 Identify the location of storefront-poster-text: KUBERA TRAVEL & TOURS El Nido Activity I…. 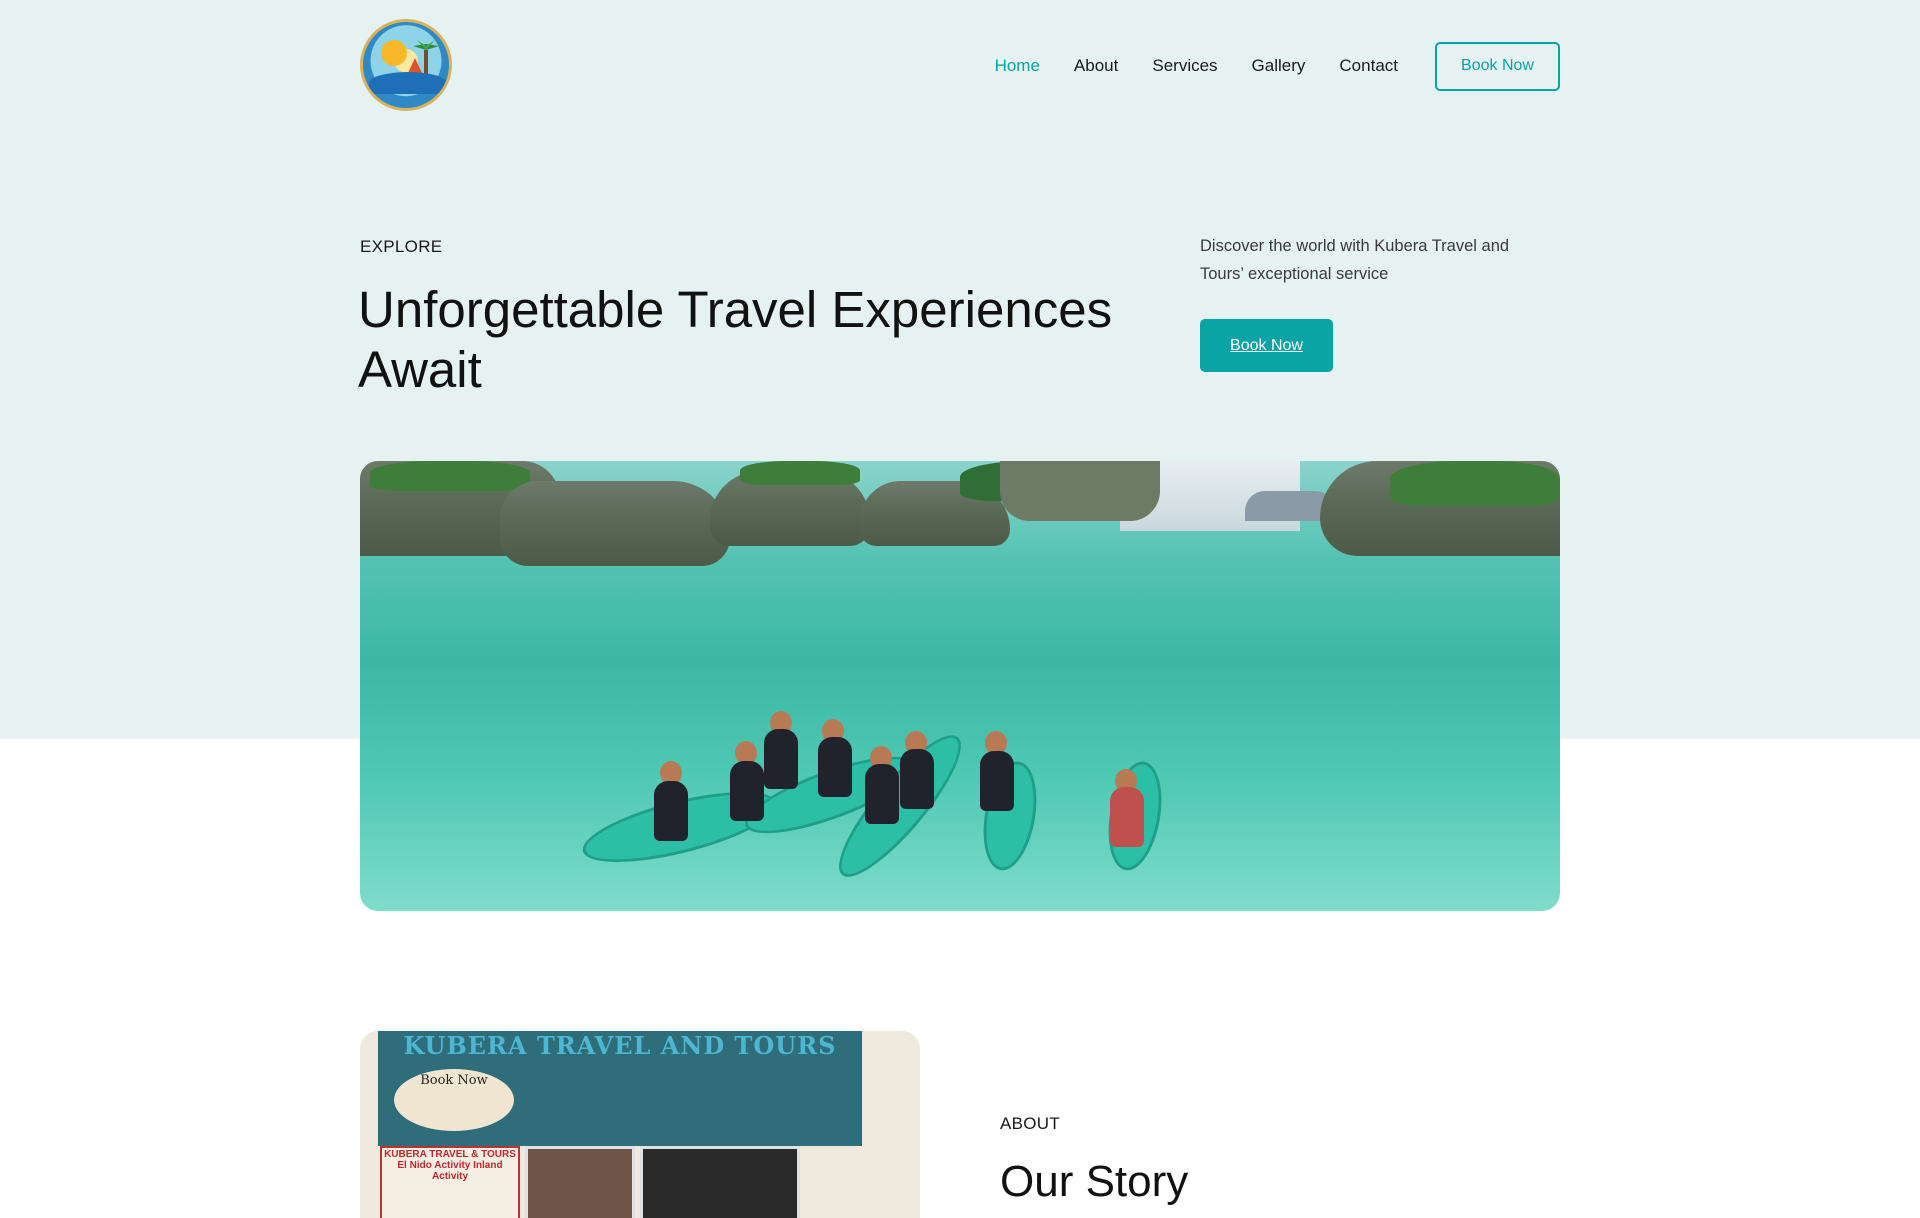
(450, 1165).